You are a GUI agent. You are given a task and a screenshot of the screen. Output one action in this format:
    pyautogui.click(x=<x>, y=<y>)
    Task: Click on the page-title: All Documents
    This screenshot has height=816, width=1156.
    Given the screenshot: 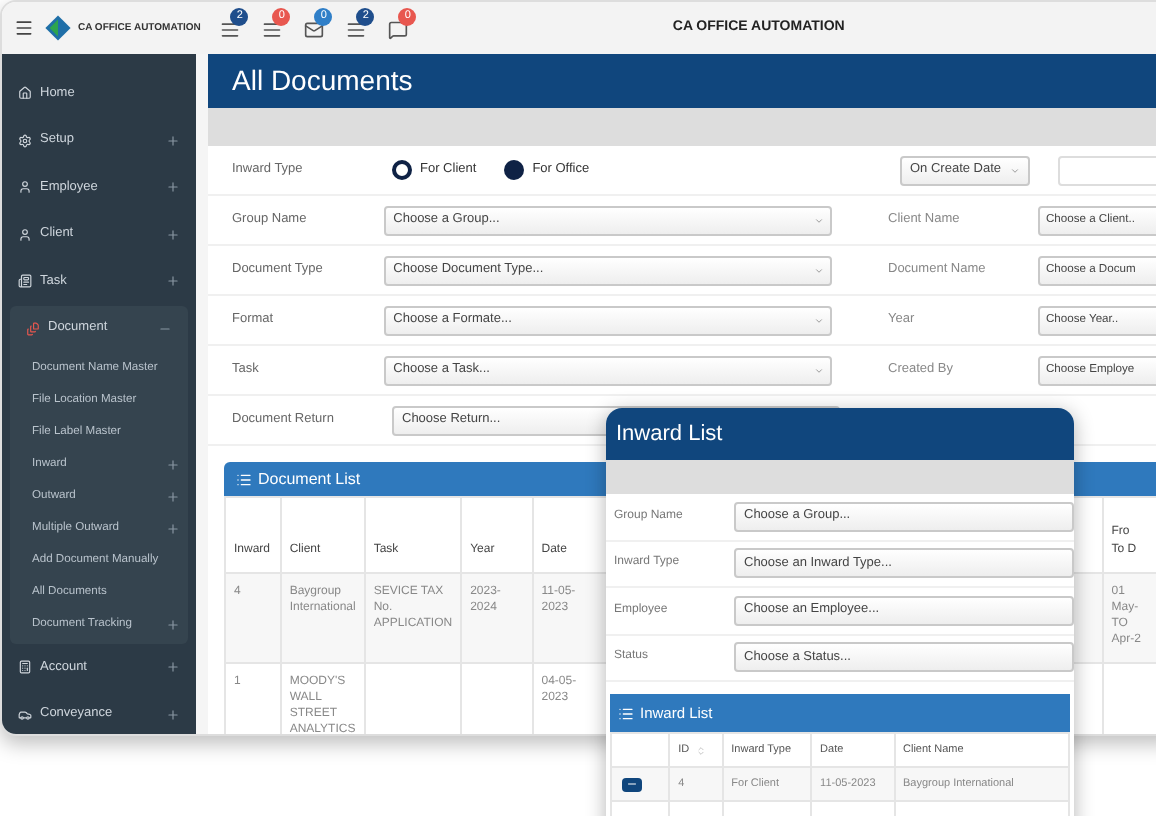 What is the action you would take?
    pyautogui.click(x=322, y=81)
    